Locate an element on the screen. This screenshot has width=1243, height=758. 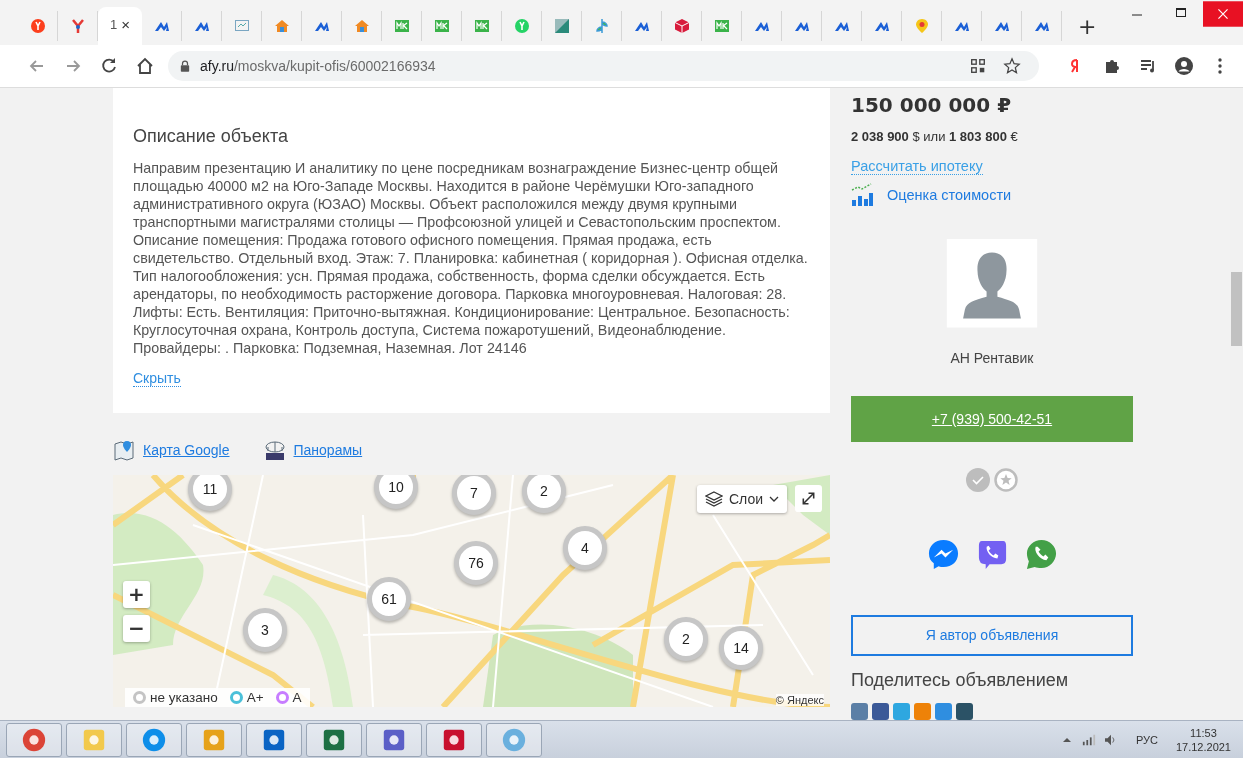
monitor-icon is located at coordinates (241, 26).